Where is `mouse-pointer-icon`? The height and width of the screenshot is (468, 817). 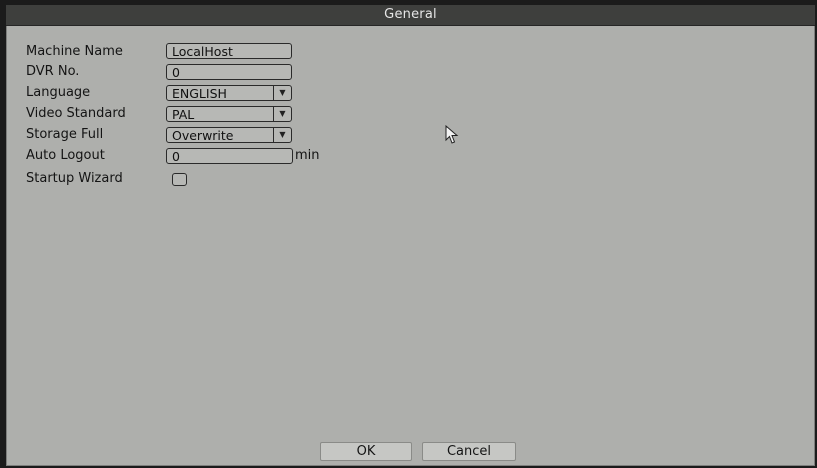 mouse-pointer-icon is located at coordinates (452, 134).